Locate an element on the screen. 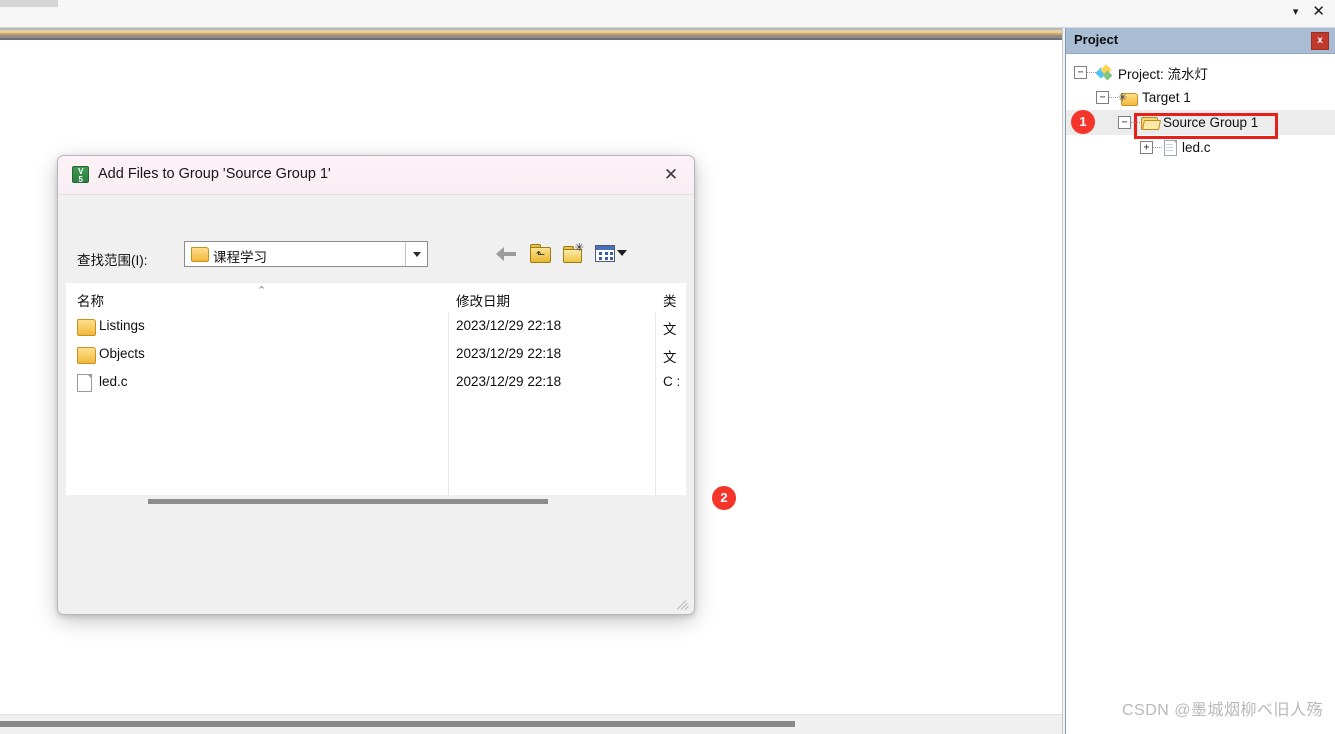 Image resolution: width=1335 pixels, height=734 pixels. file-name: Objects is located at coordinates (122, 353).